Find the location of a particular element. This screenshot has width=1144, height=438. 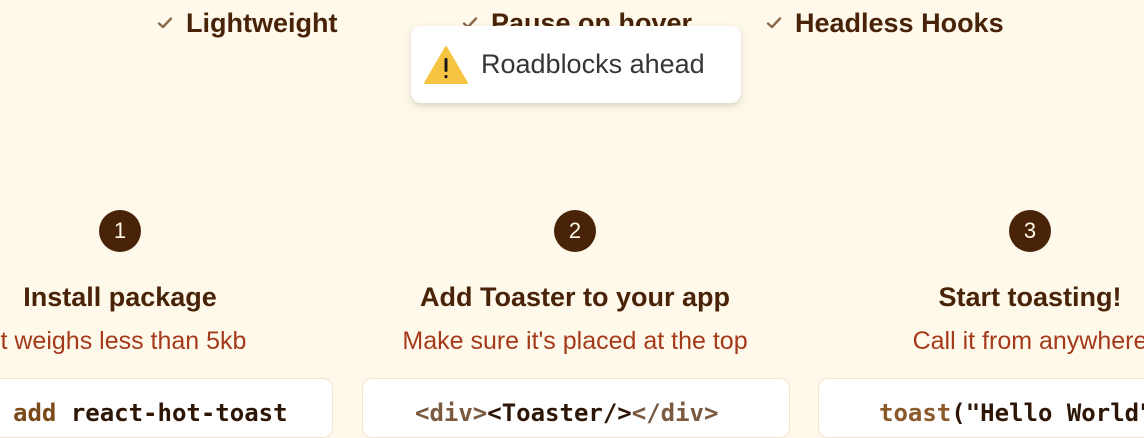

code-package: react-hot-toast is located at coordinates (179, 413).